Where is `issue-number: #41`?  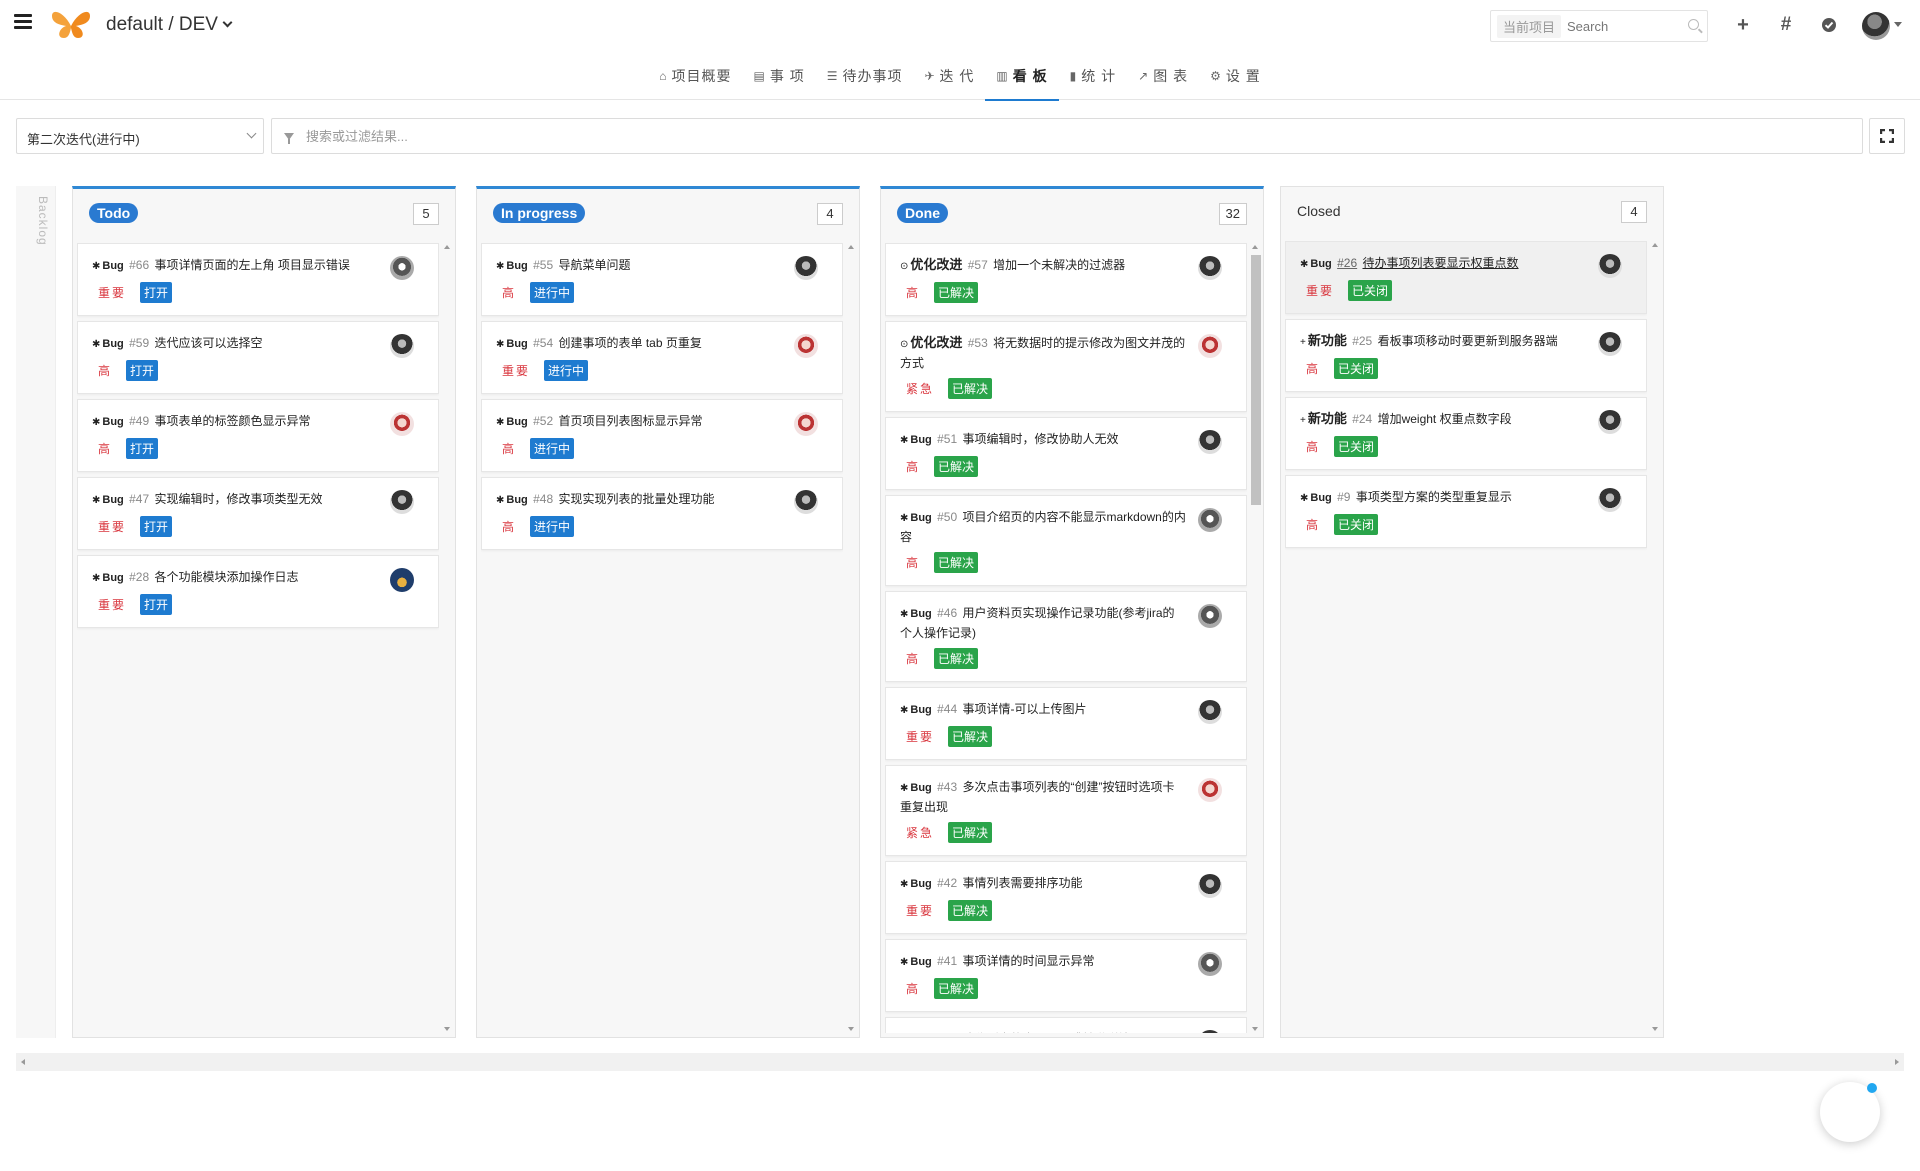 issue-number: #41 is located at coordinates (947, 961).